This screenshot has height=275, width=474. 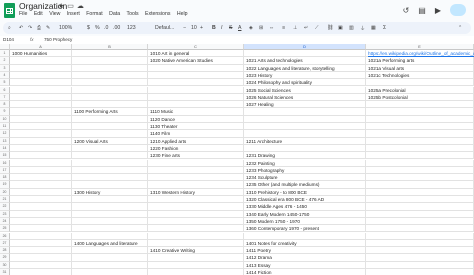 What do you see at coordinates (458, 10) in the screenshot?
I see `share-button` at bounding box center [458, 10].